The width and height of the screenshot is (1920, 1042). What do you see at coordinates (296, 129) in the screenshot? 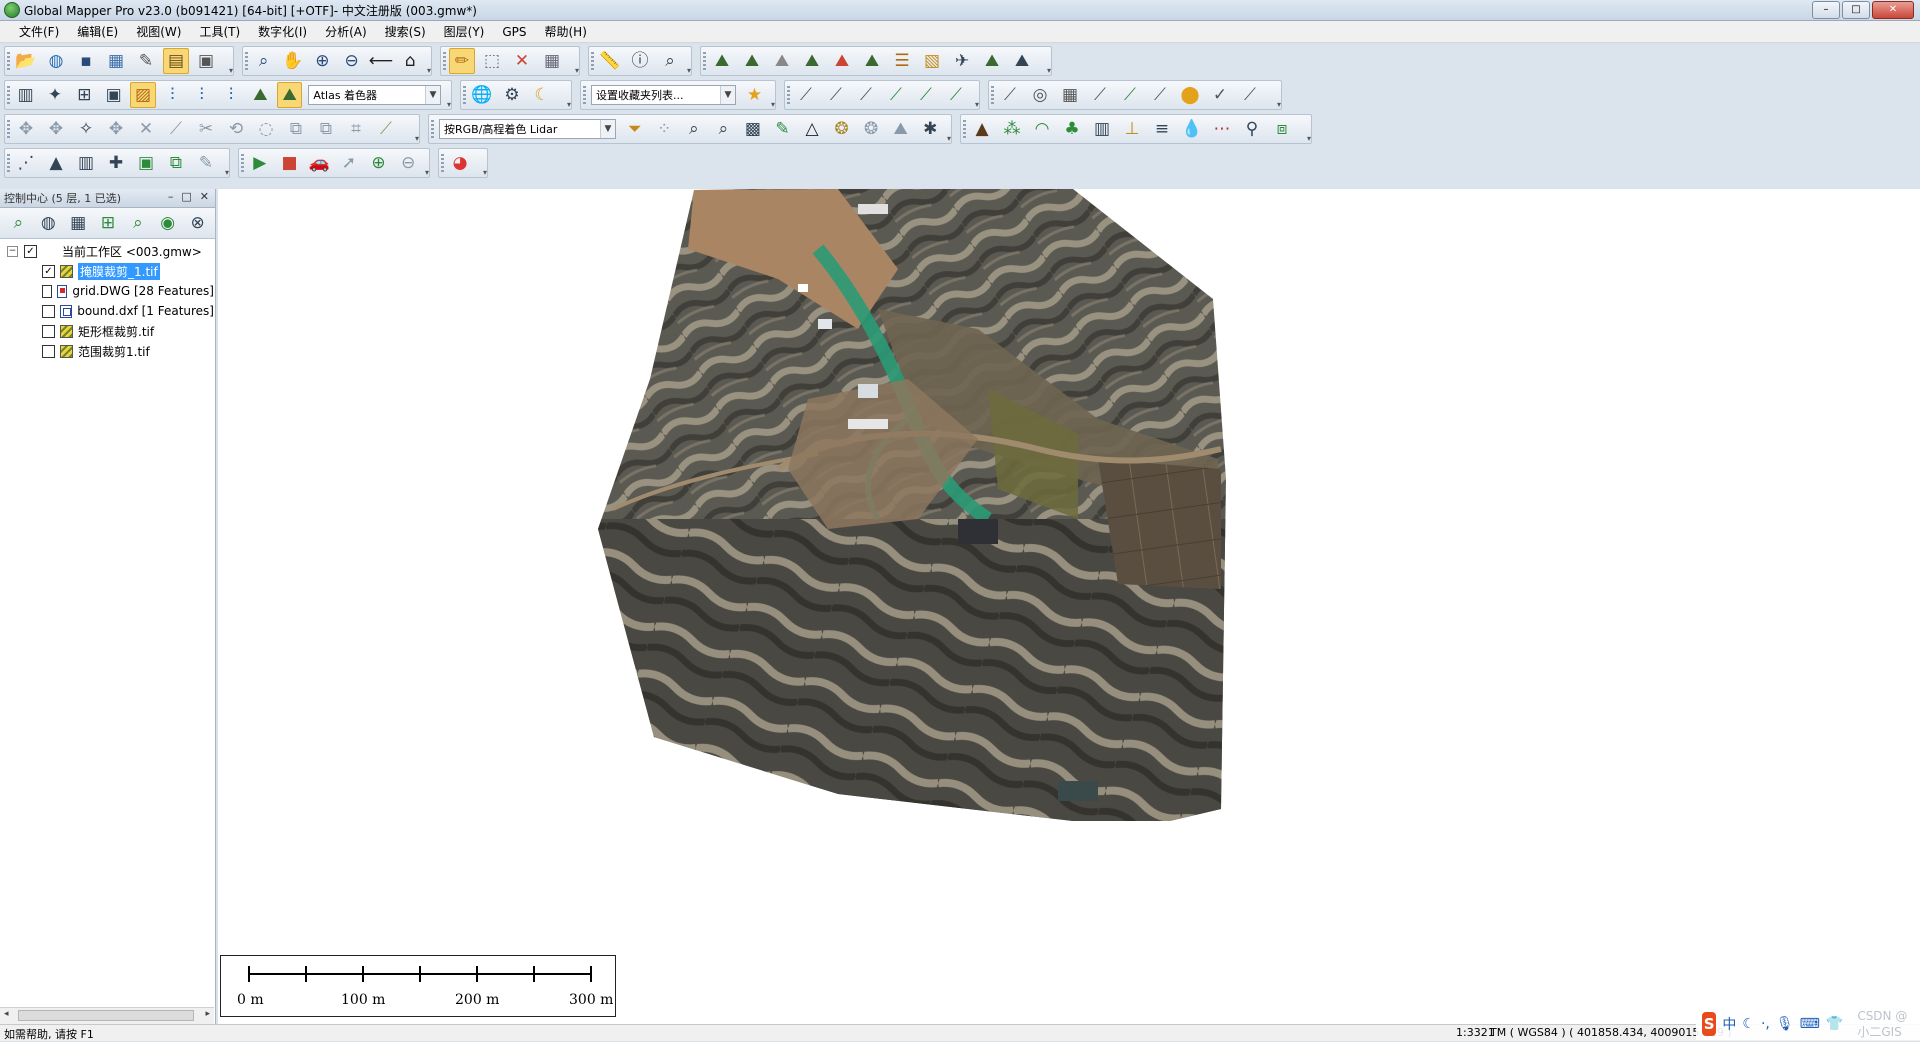
I see `merge-icon: ⧉` at bounding box center [296, 129].